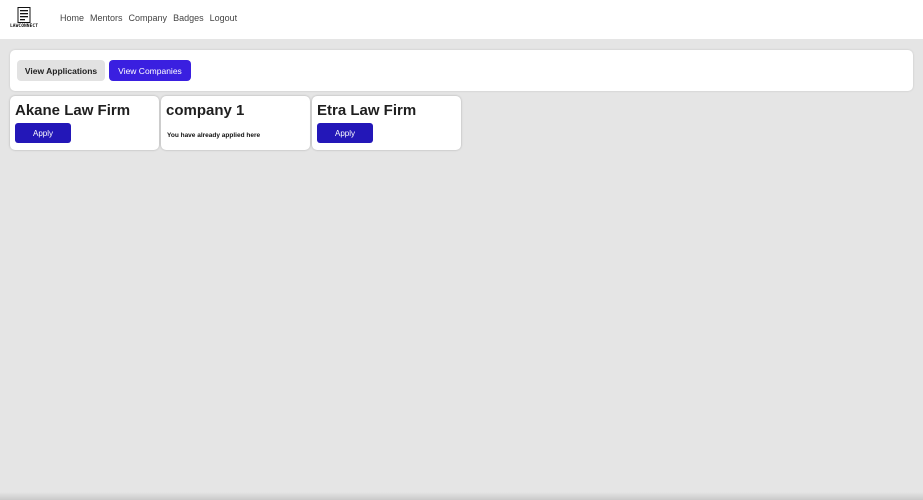 Image resolution: width=923 pixels, height=500 pixels. I want to click on logo-text: LAWCONNECT, so click(24, 26).